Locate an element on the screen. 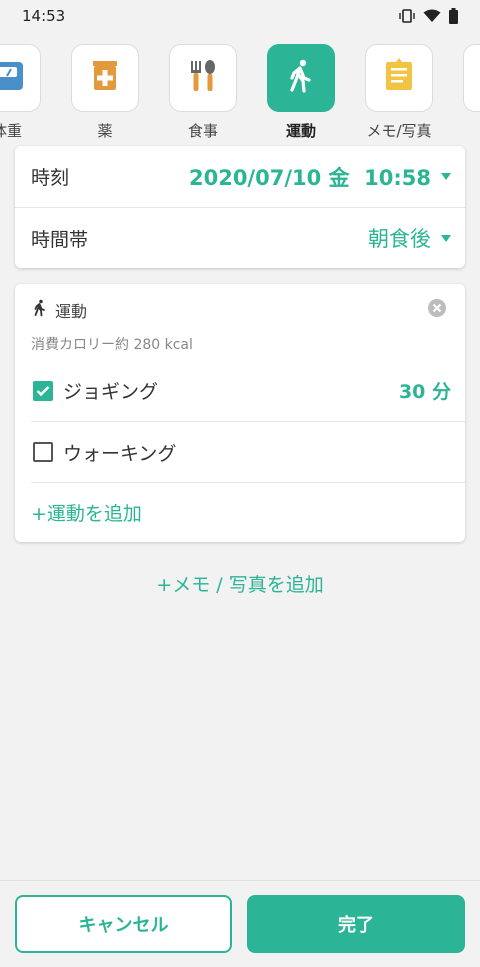  done-button: 完了 is located at coordinates (356, 924).